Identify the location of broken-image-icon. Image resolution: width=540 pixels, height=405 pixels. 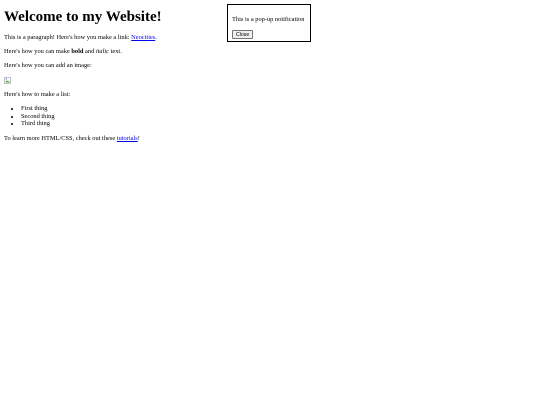
(7, 80).